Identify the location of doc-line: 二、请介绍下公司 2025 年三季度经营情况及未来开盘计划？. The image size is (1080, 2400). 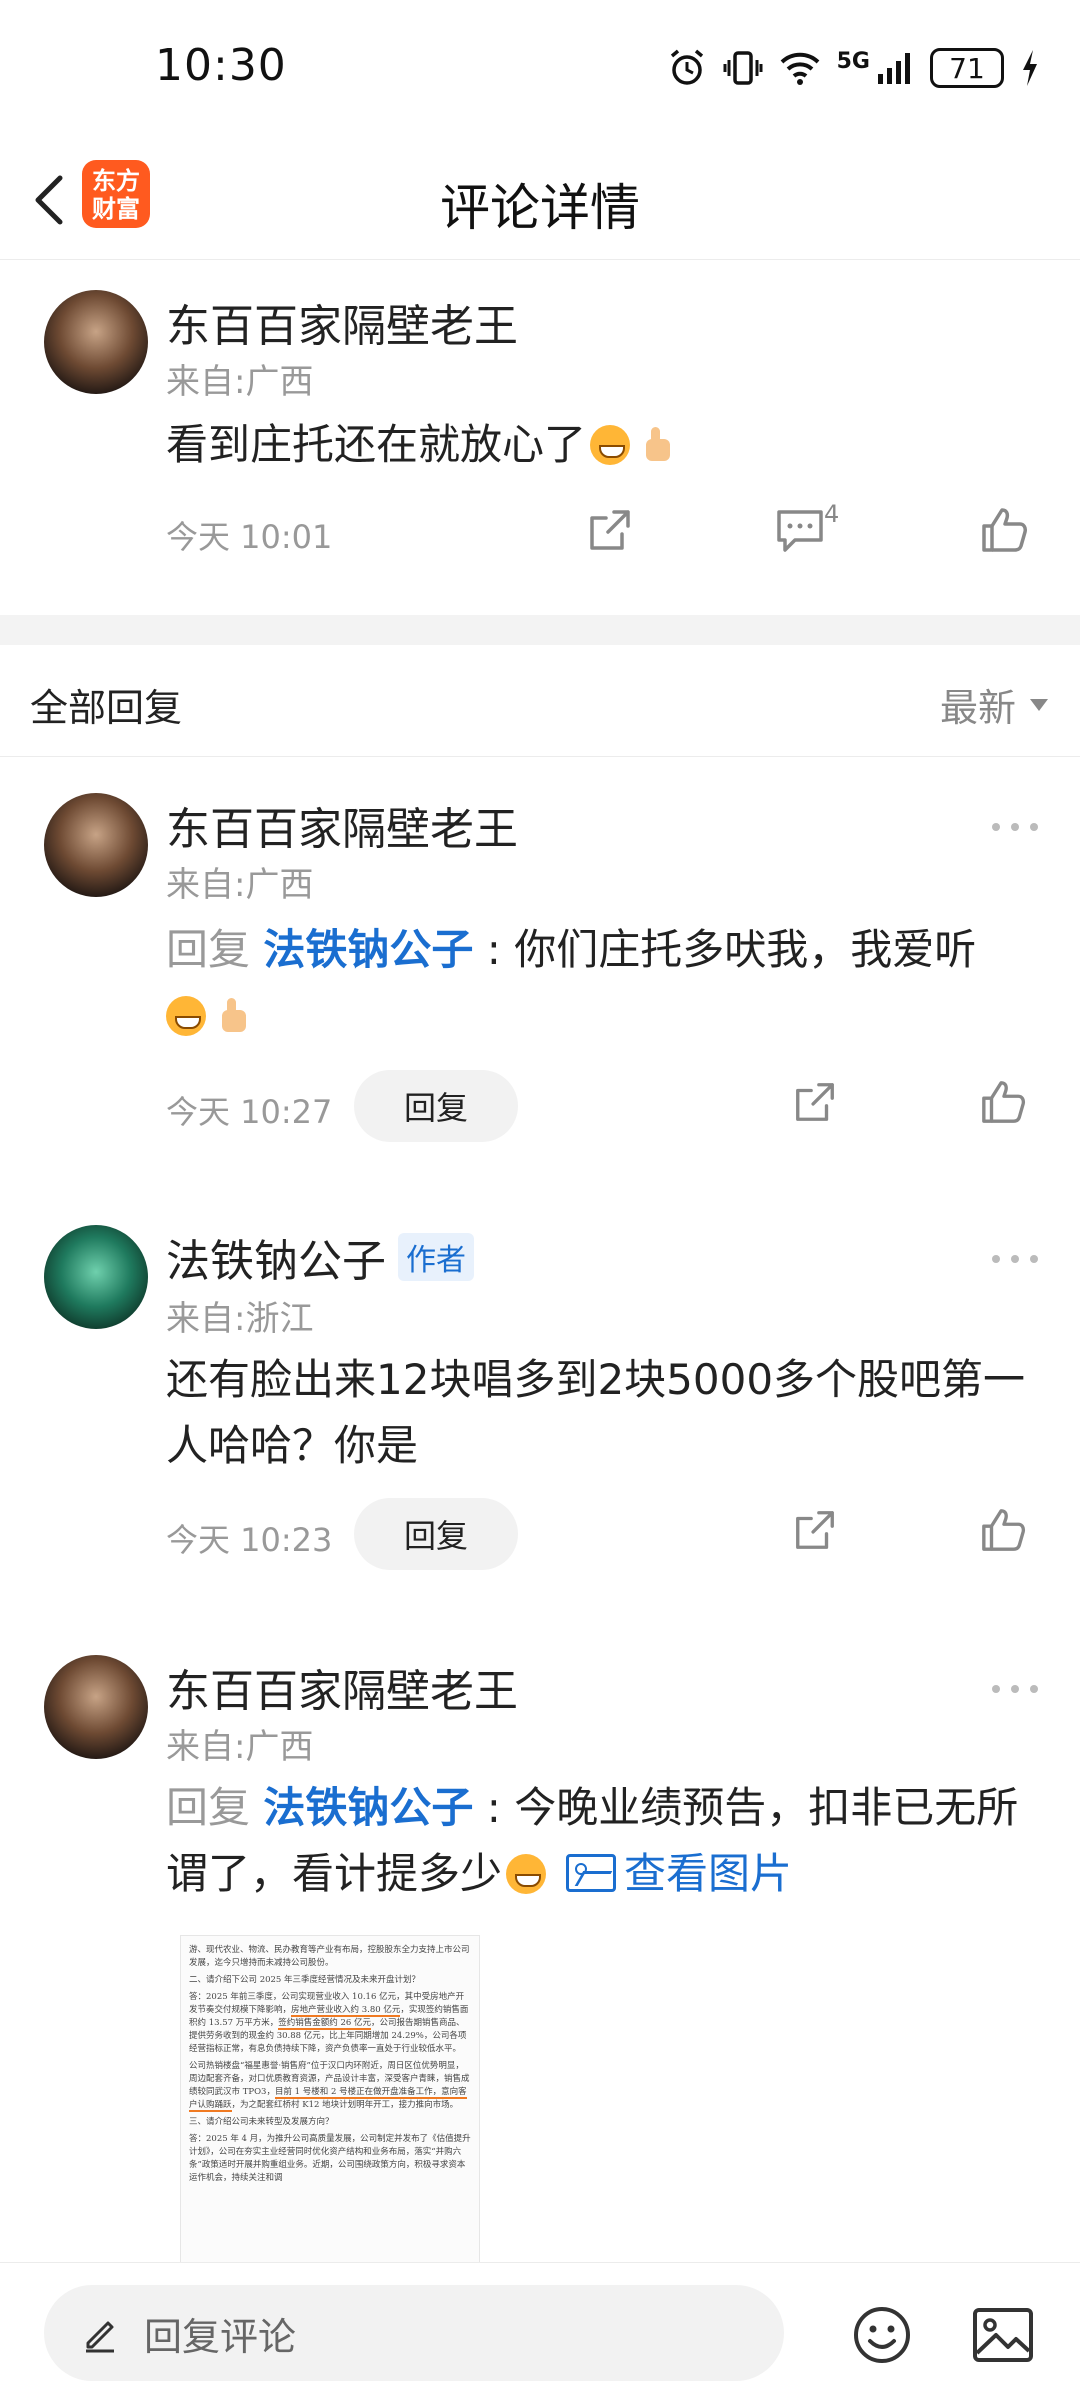
(305, 1980).